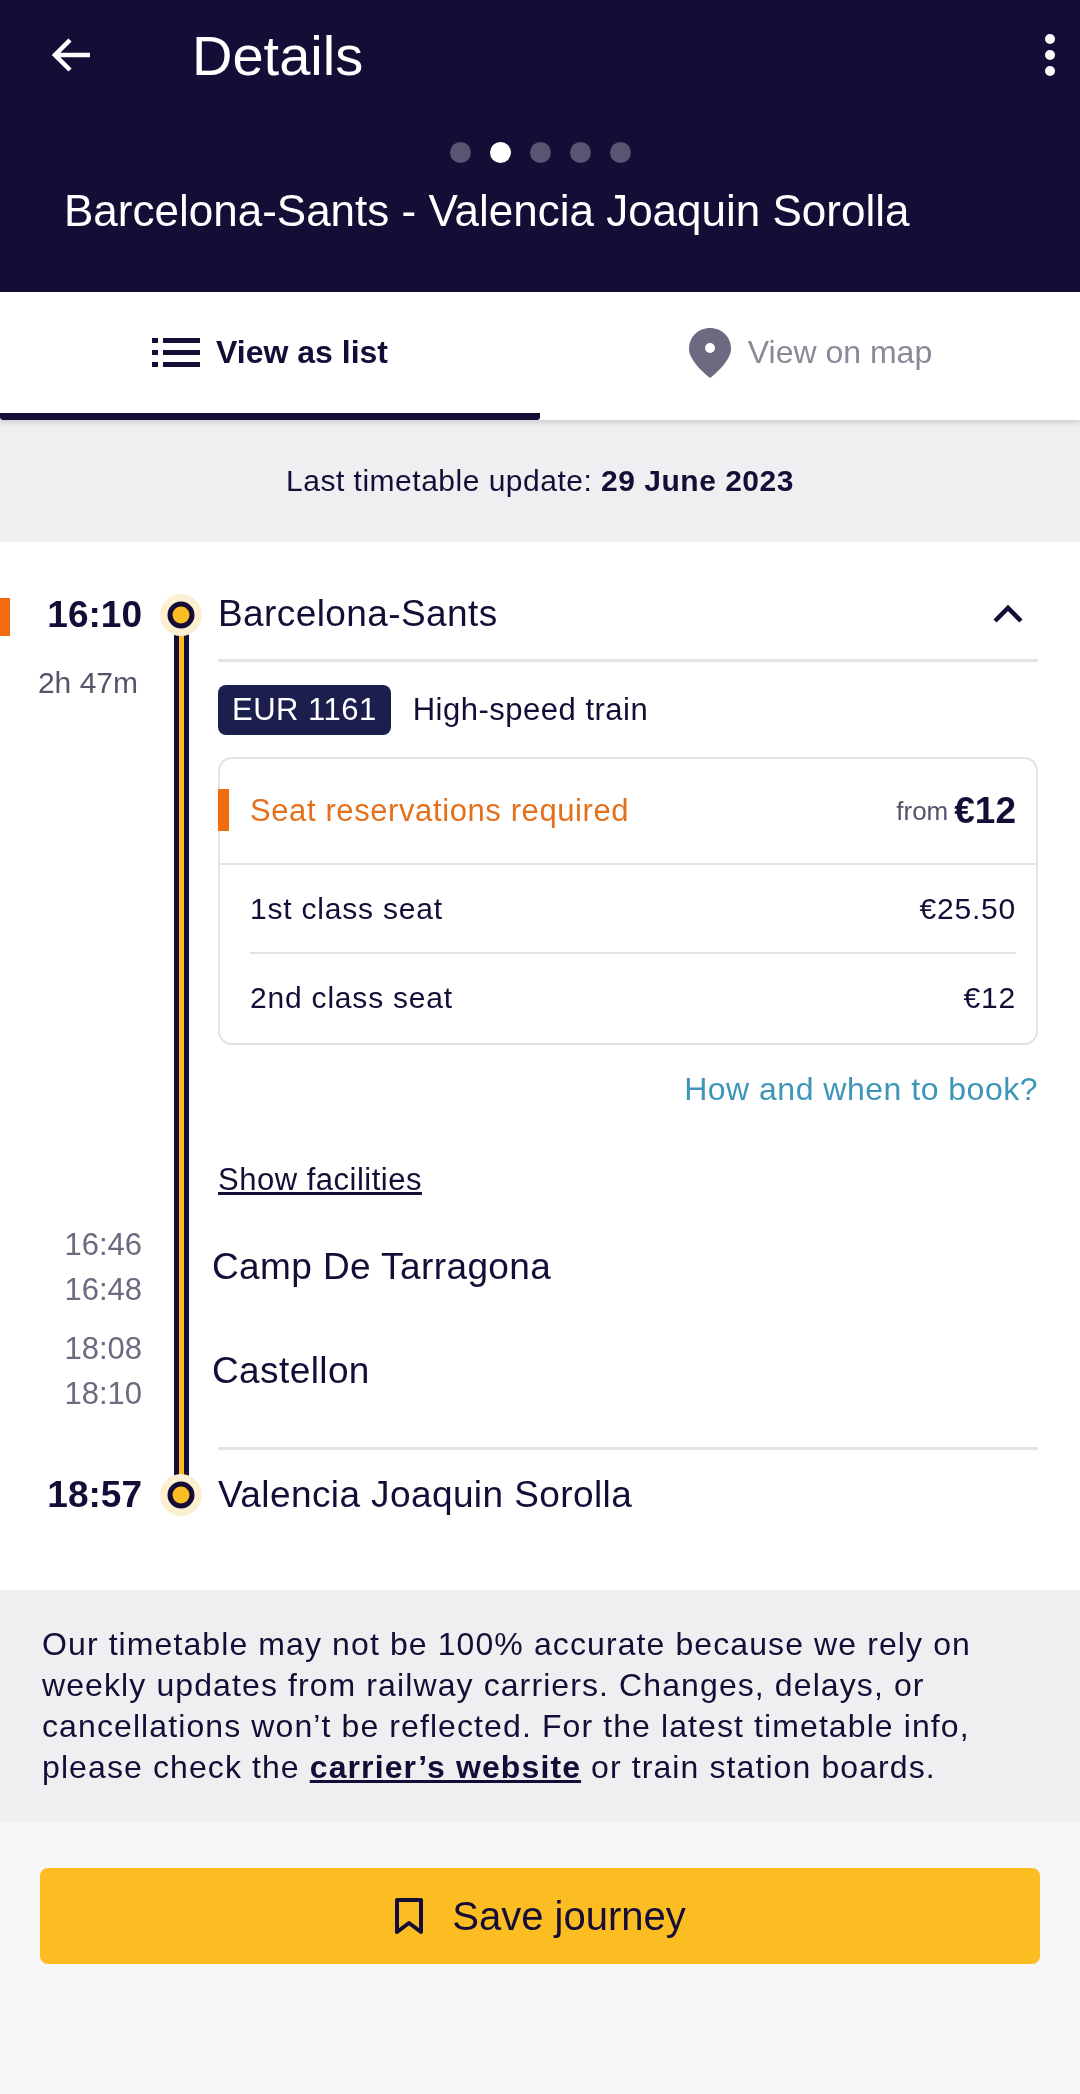 The width and height of the screenshot is (1080, 2094). Describe the element at coordinates (304, 710) in the screenshot. I see `train-number: EUR 1161` at that location.